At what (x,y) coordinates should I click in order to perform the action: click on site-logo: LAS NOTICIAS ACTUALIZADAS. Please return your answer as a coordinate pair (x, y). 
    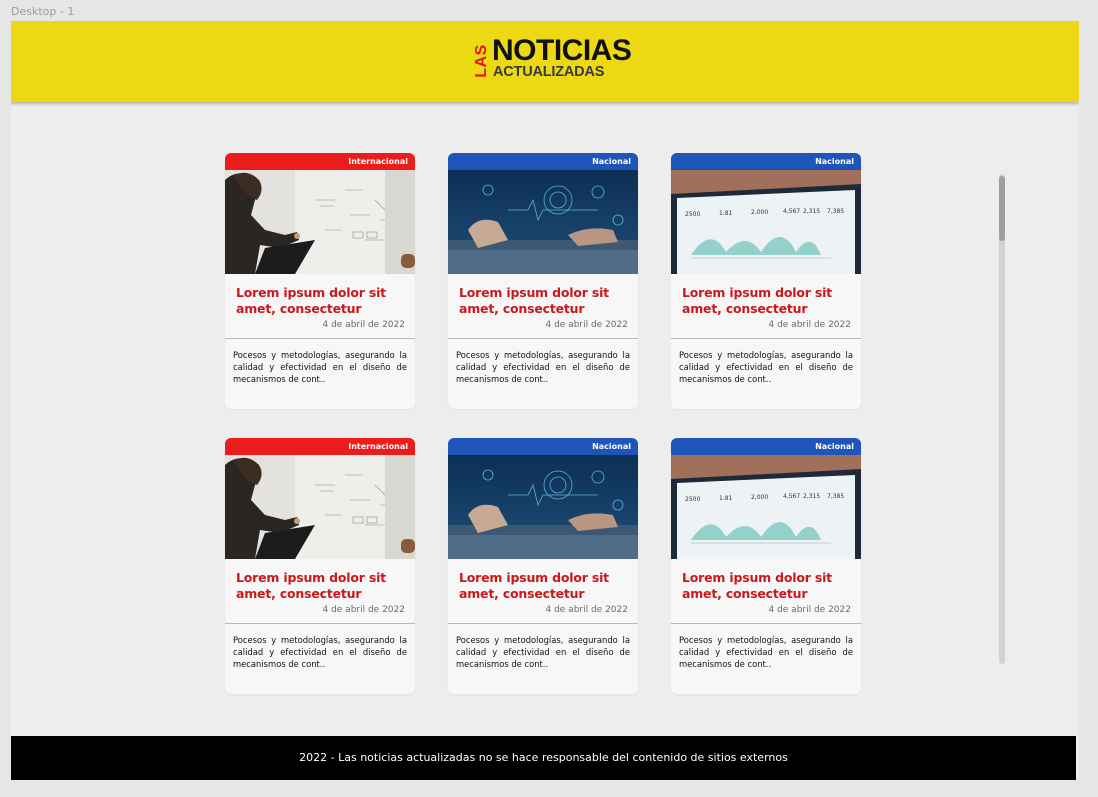
    Looking at the image, I should click on (552, 58).